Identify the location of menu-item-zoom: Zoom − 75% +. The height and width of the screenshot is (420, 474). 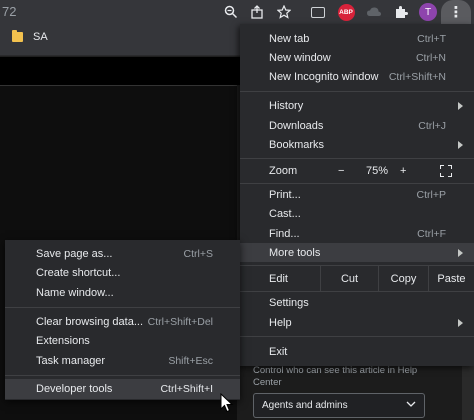
(357, 170).